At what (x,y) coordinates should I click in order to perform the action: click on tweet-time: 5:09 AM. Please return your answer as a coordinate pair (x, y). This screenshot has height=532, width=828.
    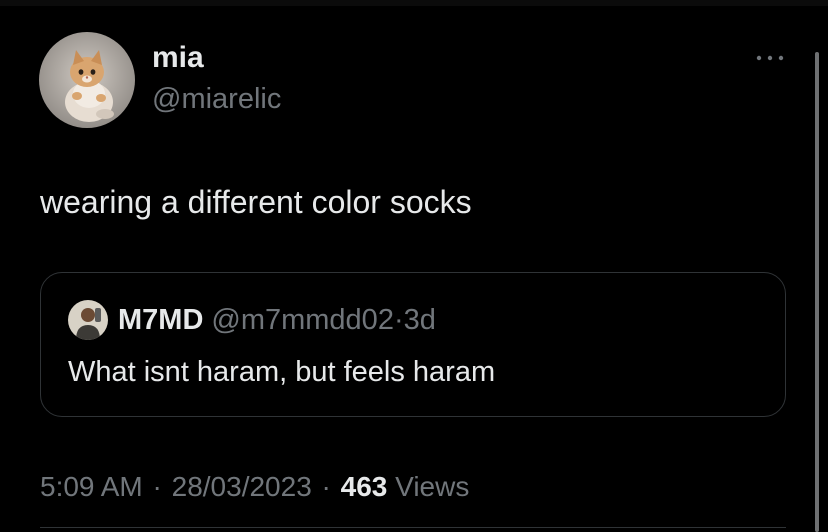
    Looking at the image, I should click on (91, 486).